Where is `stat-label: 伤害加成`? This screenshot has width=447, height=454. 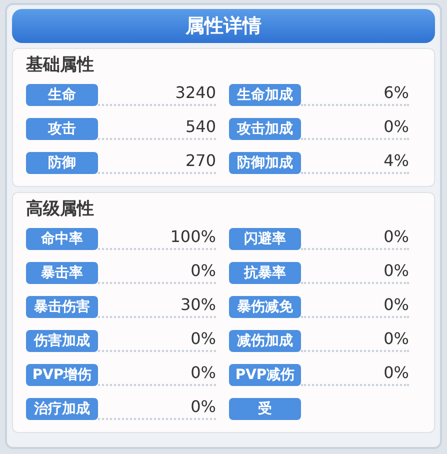
stat-label: 伤害加成 is located at coordinates (62, 341).